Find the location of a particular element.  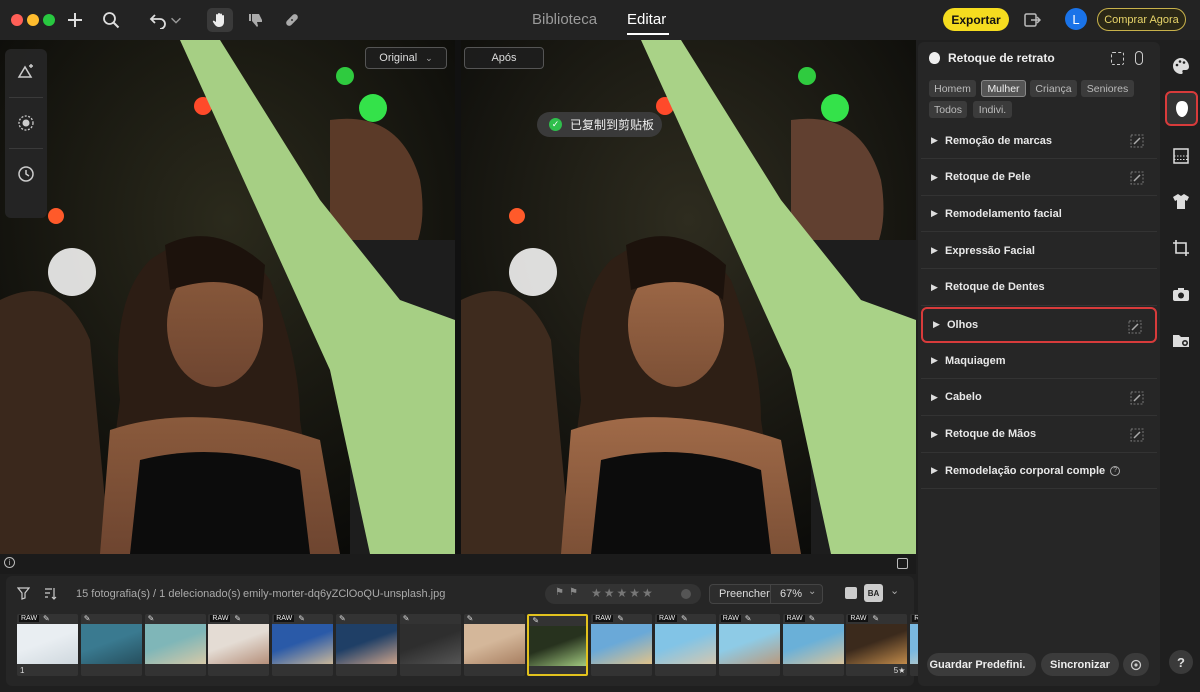

section-remodela-o-corporal-comple: ▶ Remodelação corporal comple? is located at coordinates (1039, 471).